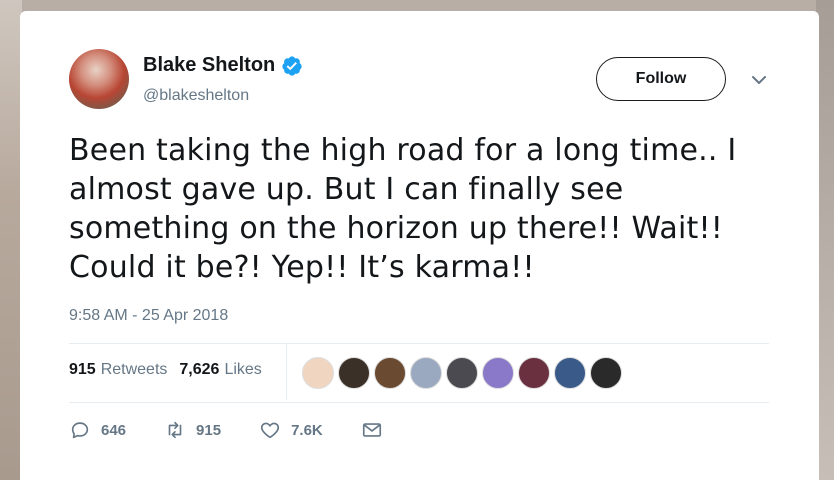 The image size is (834, 480). What do you see at coordinates (242, 370) in the screenshot?
I see `likes-label: Likes` at bounding box center [242, 370].